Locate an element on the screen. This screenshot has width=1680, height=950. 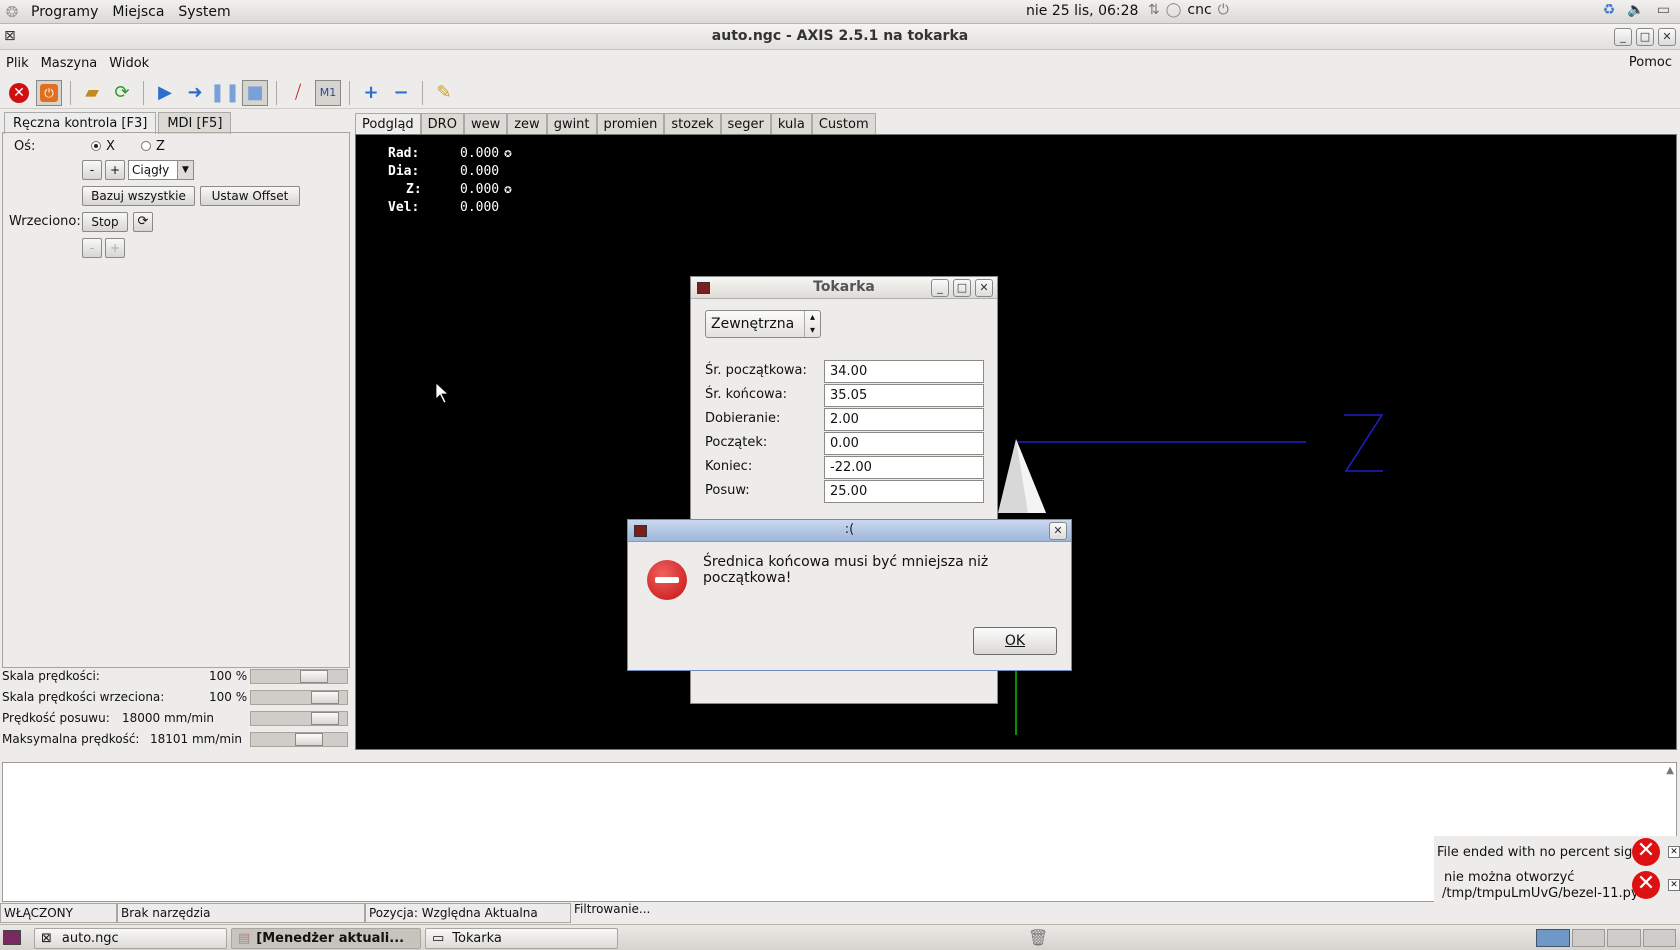
zoom-in-icon: + is located at coordinates (371, 93).